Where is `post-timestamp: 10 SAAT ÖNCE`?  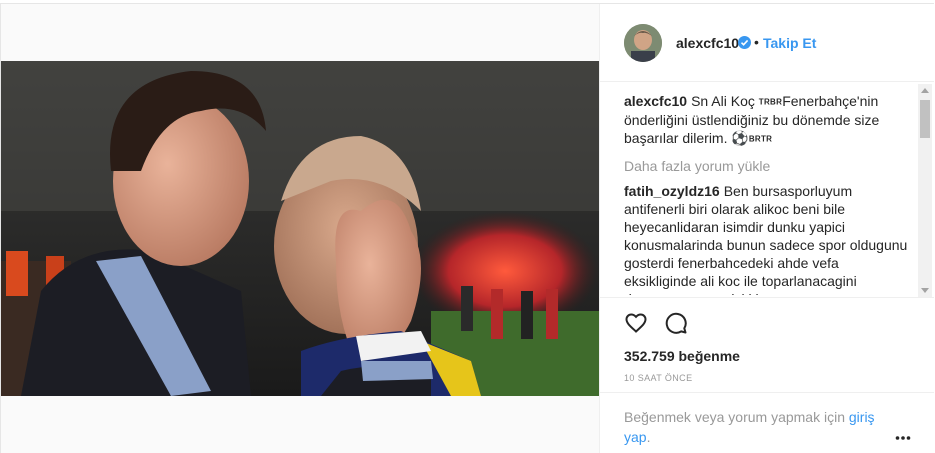
post-timestamp: 10 SAAT ÖNCE is located at coordinates (658, 378).